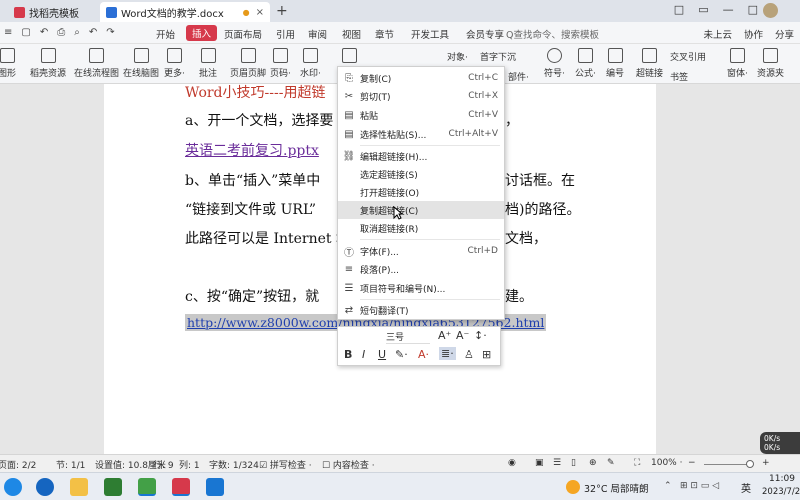 The height and width of the screenshot is (500, 800). Describe the element at coordinates (462, 335) in the screenshot. I see `shrink-font-icon: A⁻` at that location.